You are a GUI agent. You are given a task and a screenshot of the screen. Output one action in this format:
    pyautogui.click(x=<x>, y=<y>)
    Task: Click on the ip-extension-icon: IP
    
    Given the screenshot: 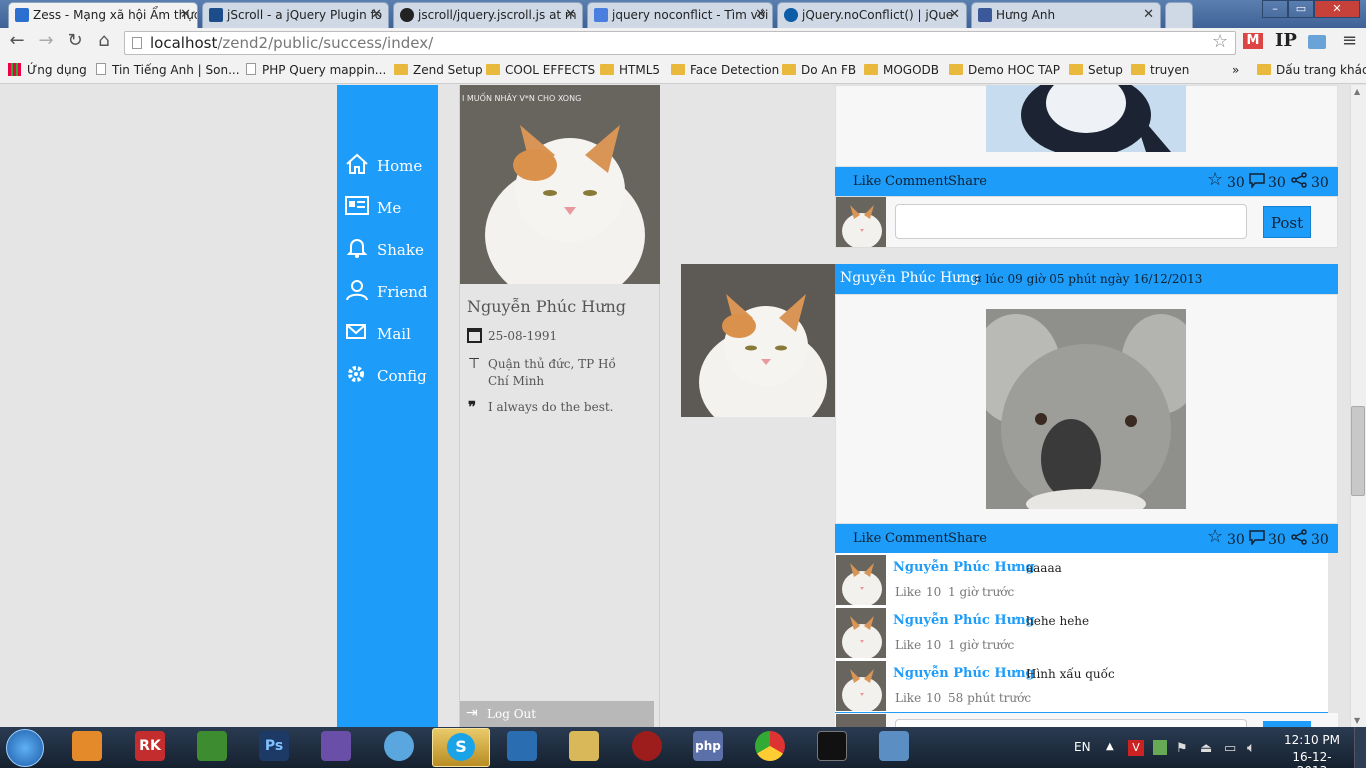 What is the action you would take?
    pyautogui.click(x=1286, y=40)
    